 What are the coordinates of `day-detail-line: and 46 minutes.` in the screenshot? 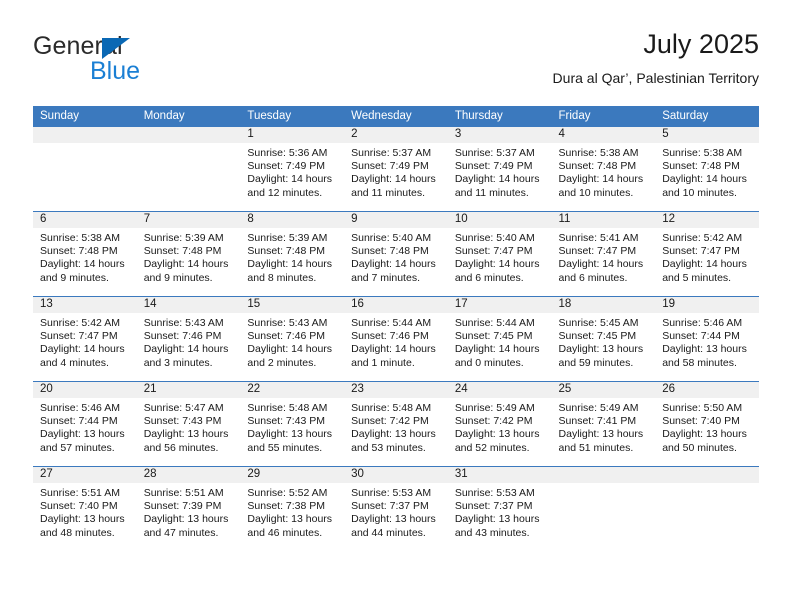 It's located at (285, 532).